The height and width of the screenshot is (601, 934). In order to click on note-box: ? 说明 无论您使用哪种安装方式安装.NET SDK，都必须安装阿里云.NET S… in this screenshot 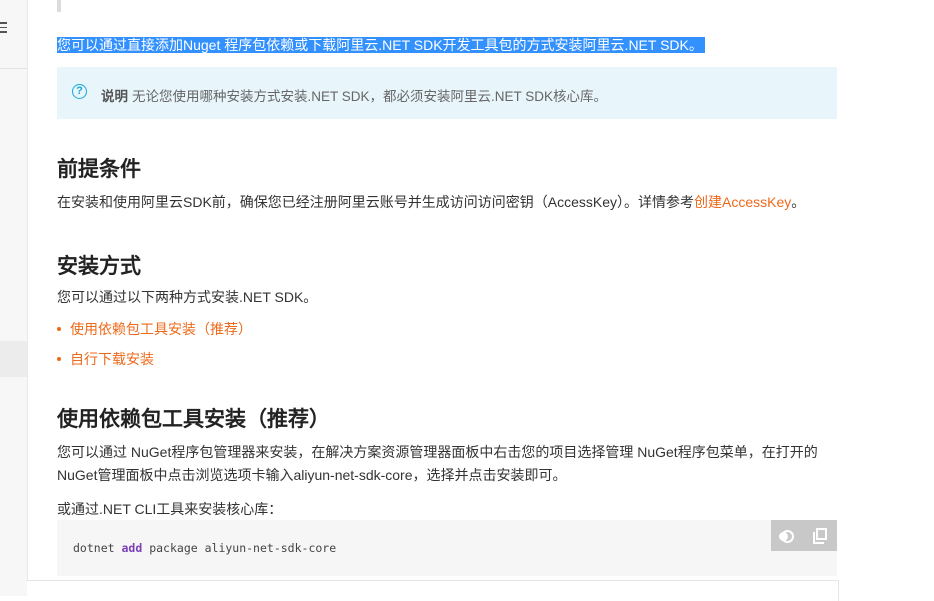, I will do `click(447, 93)`.